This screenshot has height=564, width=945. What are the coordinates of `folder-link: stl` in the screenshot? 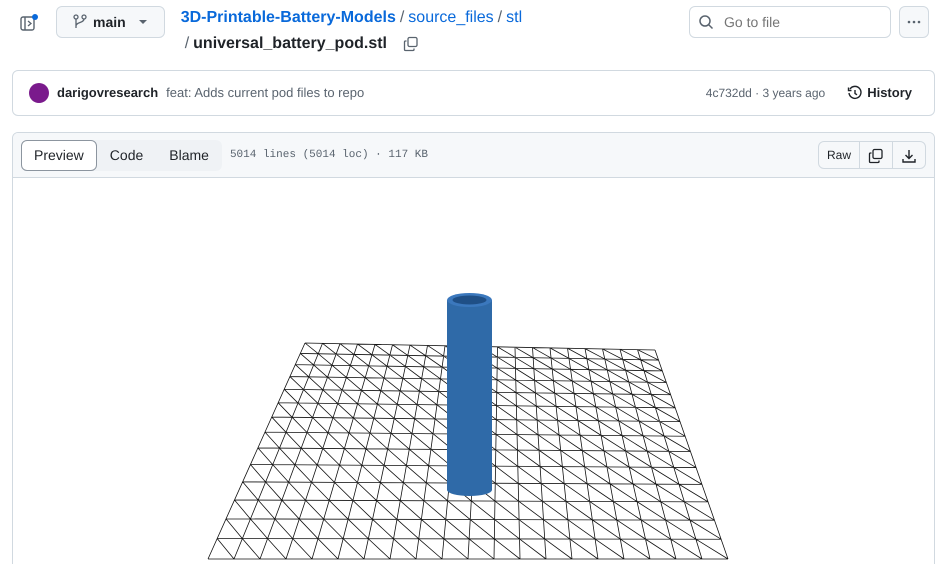 It's located at (514, 18).